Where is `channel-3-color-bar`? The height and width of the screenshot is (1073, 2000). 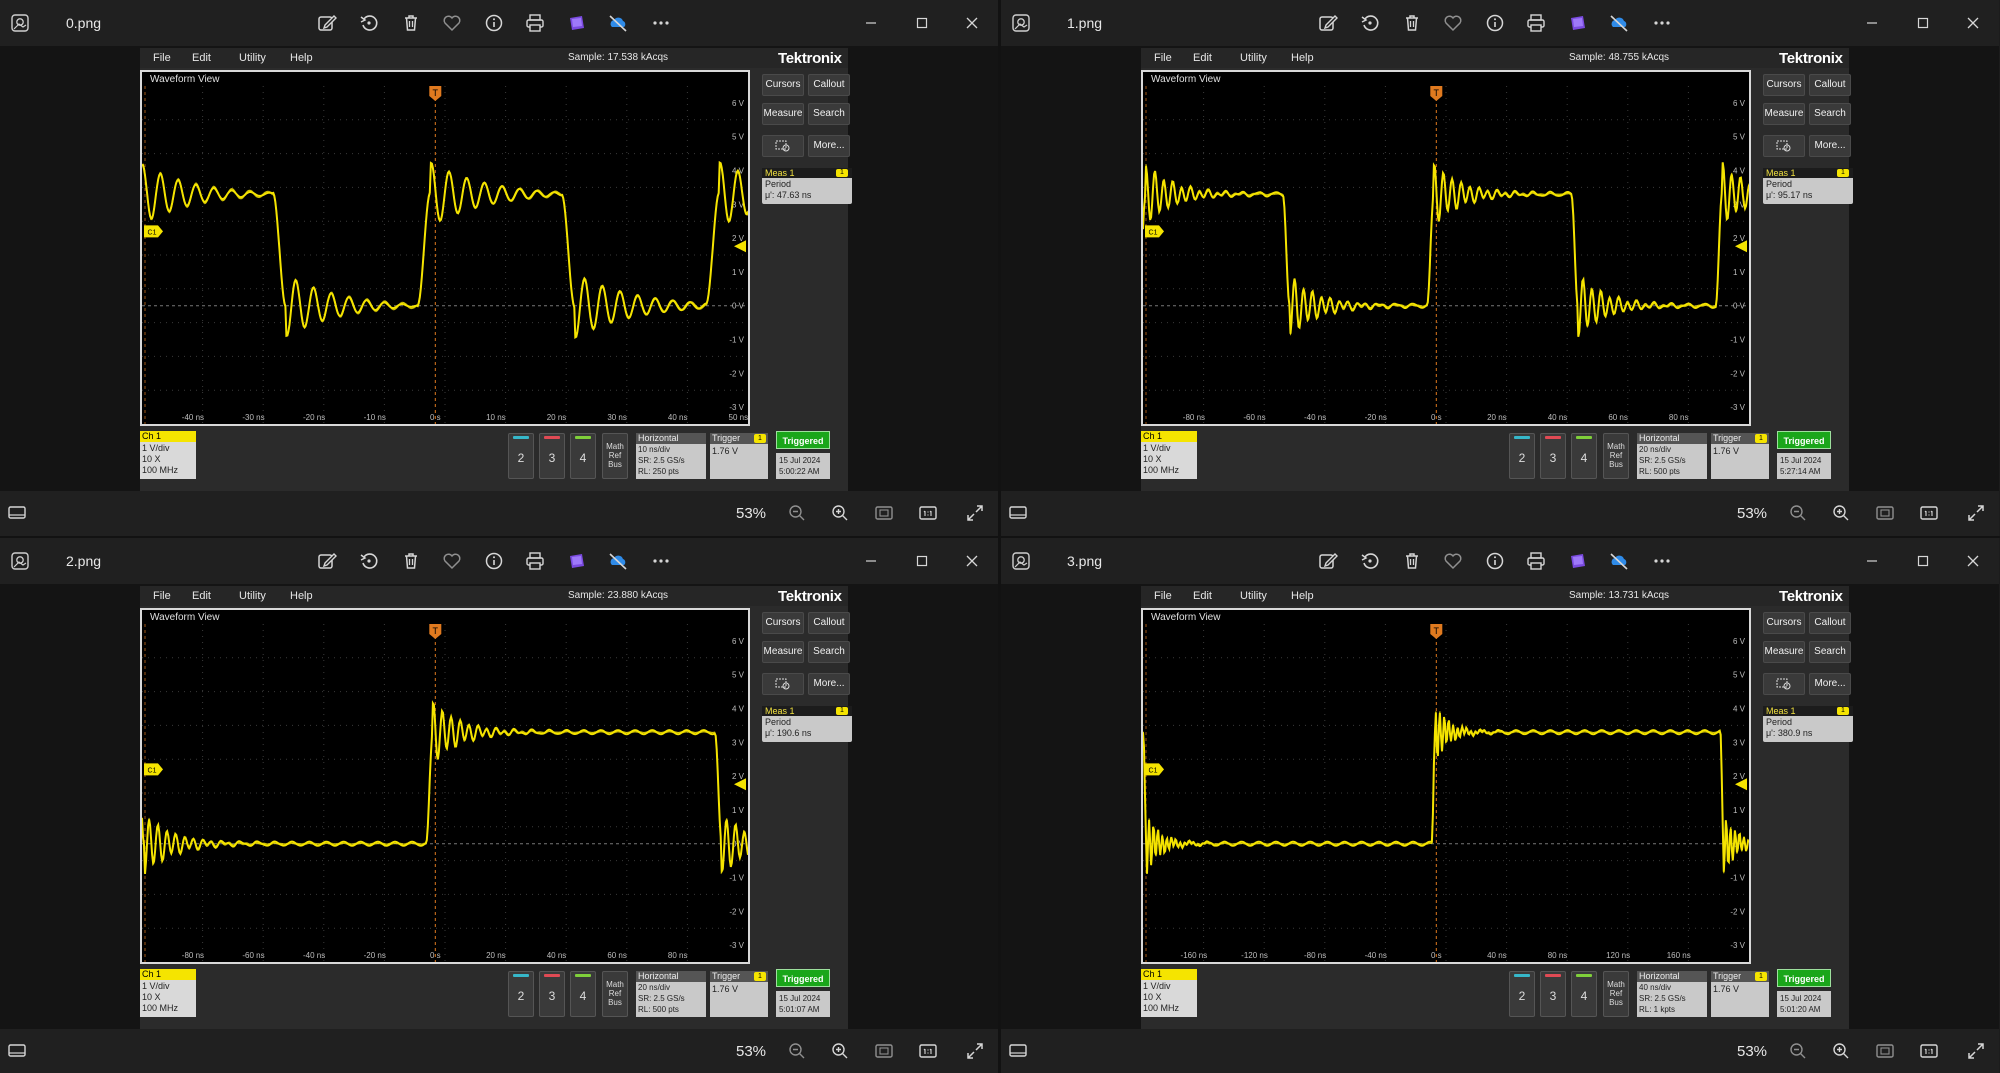
channel-3-color-bar is located at coordinates (552, 437).